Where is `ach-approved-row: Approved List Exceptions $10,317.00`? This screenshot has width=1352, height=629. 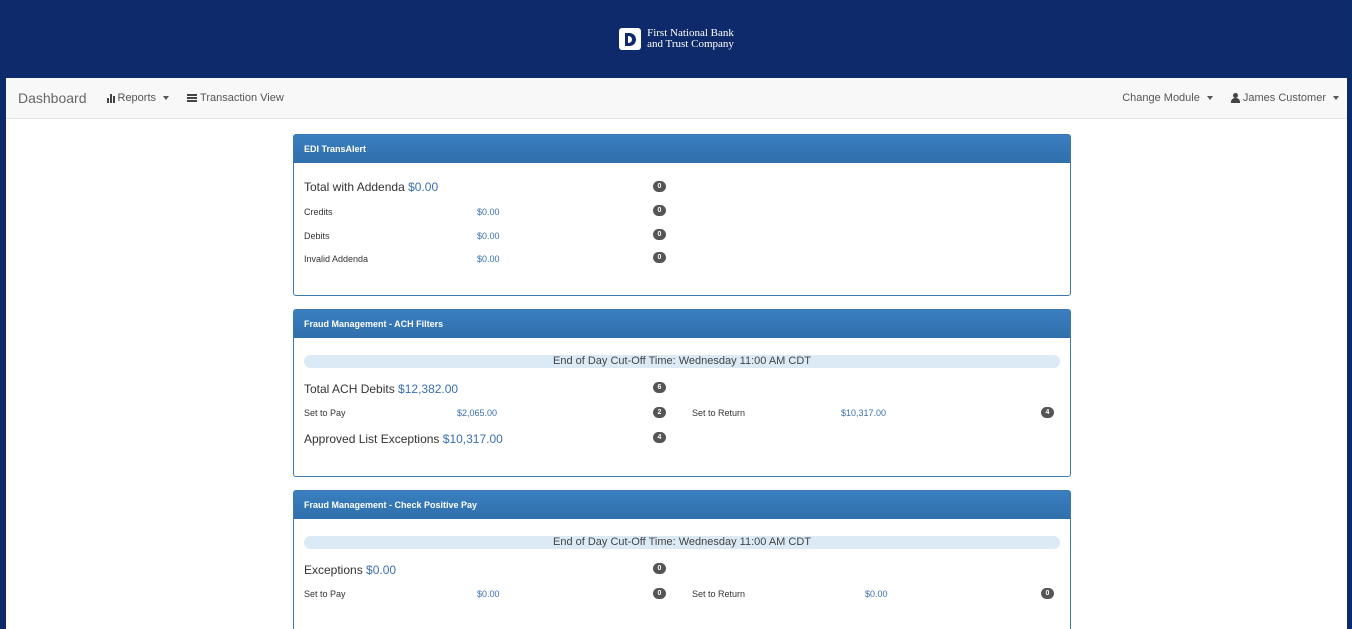
ach-approved-row: Approved List Exceptions $10,317.00 is located at coordinates (403, 439).